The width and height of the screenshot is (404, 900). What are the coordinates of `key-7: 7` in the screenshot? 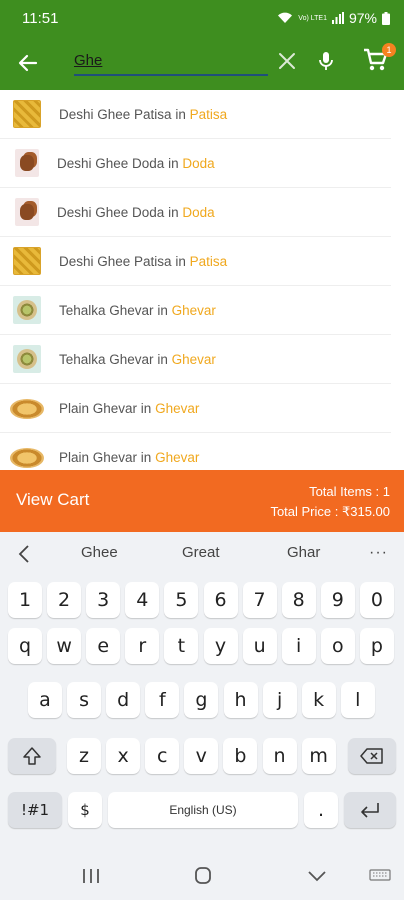 It's located at (259, 600).